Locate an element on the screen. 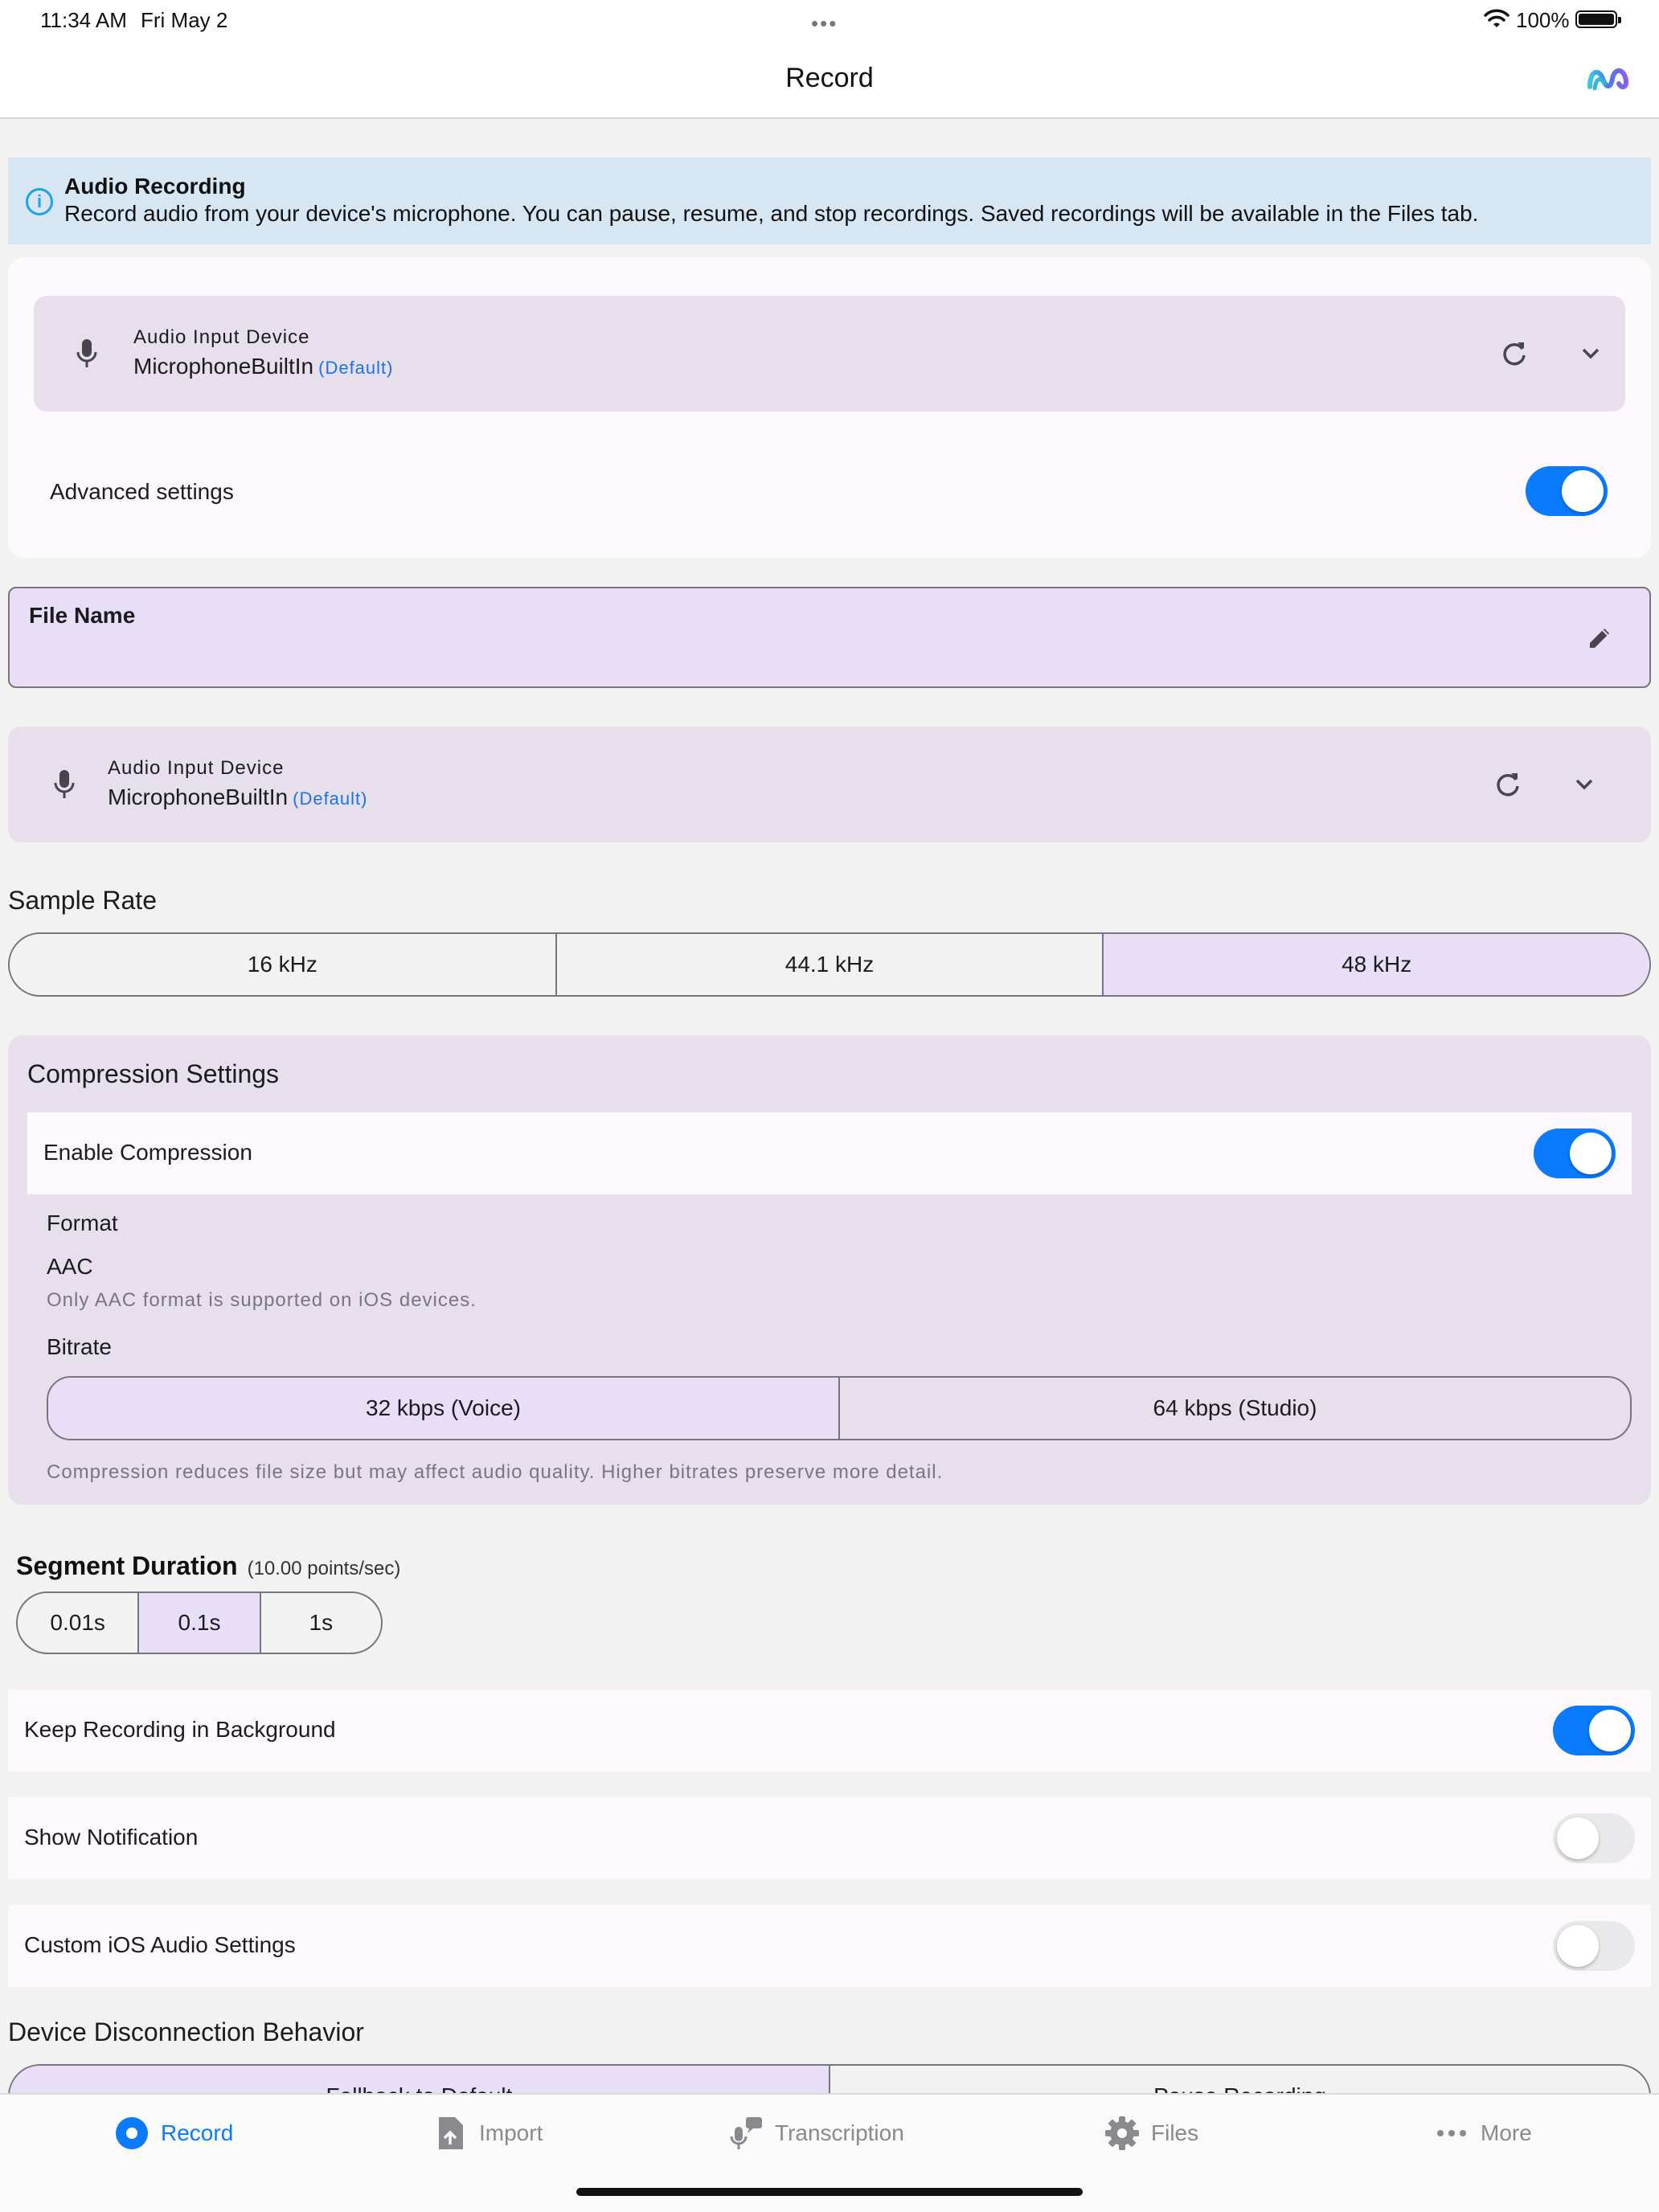 The width and height of the screenshot is (1659, 2212). sample-rate-option-48: 48 kHz is located at coordinates (1376, 964).